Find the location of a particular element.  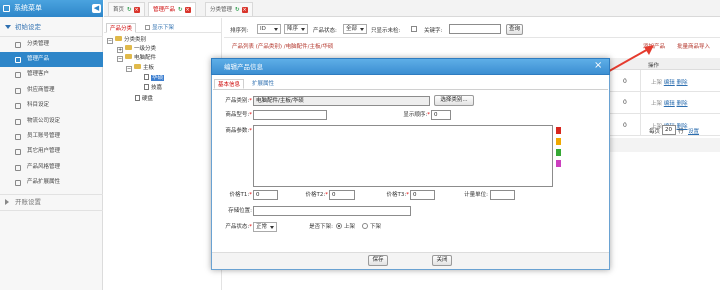

color-swatch-red-icon is located at coordinates (558, 130).